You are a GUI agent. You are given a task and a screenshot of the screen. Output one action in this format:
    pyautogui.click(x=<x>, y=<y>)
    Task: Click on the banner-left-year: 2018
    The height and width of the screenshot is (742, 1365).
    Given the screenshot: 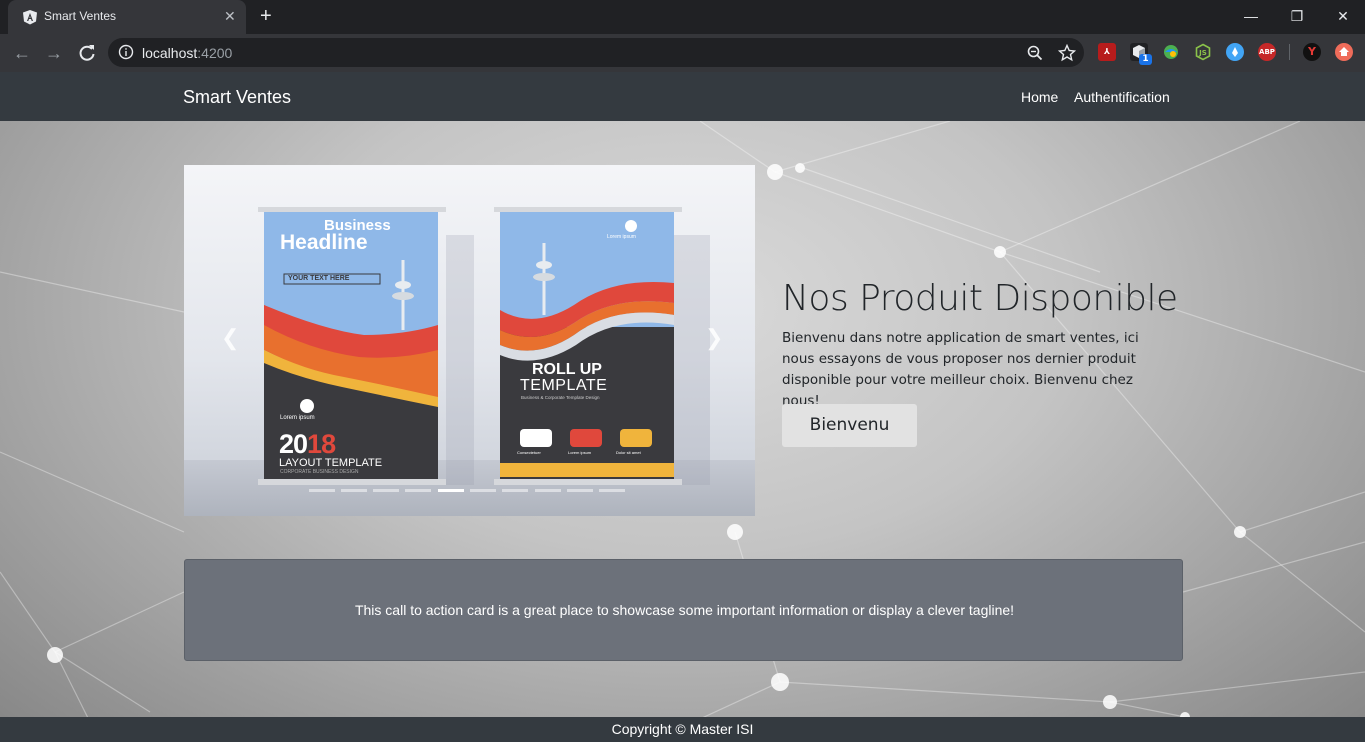 What is the action you would take?
    pyautogui.click(x=307, y=444)
    